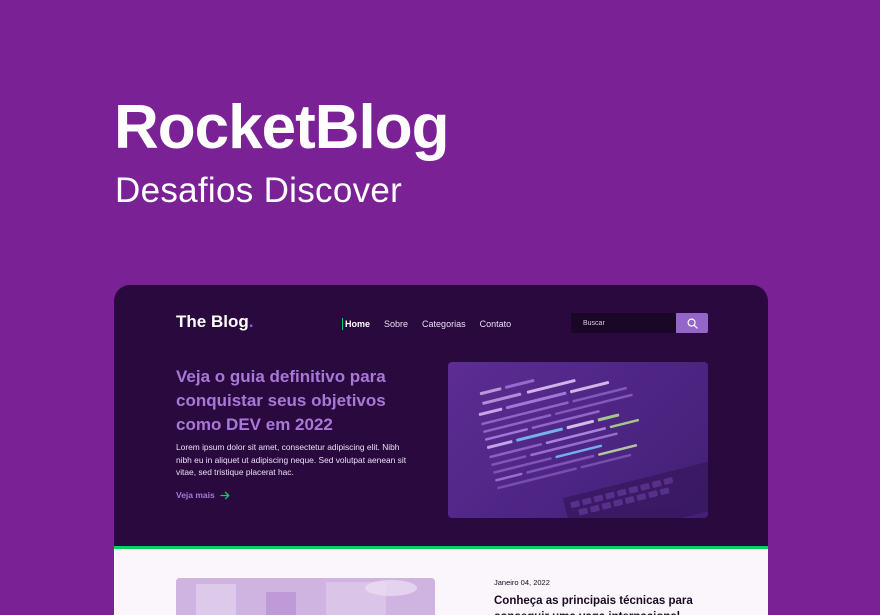 Image resolution: width=880 pixels, height=615 pixels. I want to click on search-icon, so click(692, 323).